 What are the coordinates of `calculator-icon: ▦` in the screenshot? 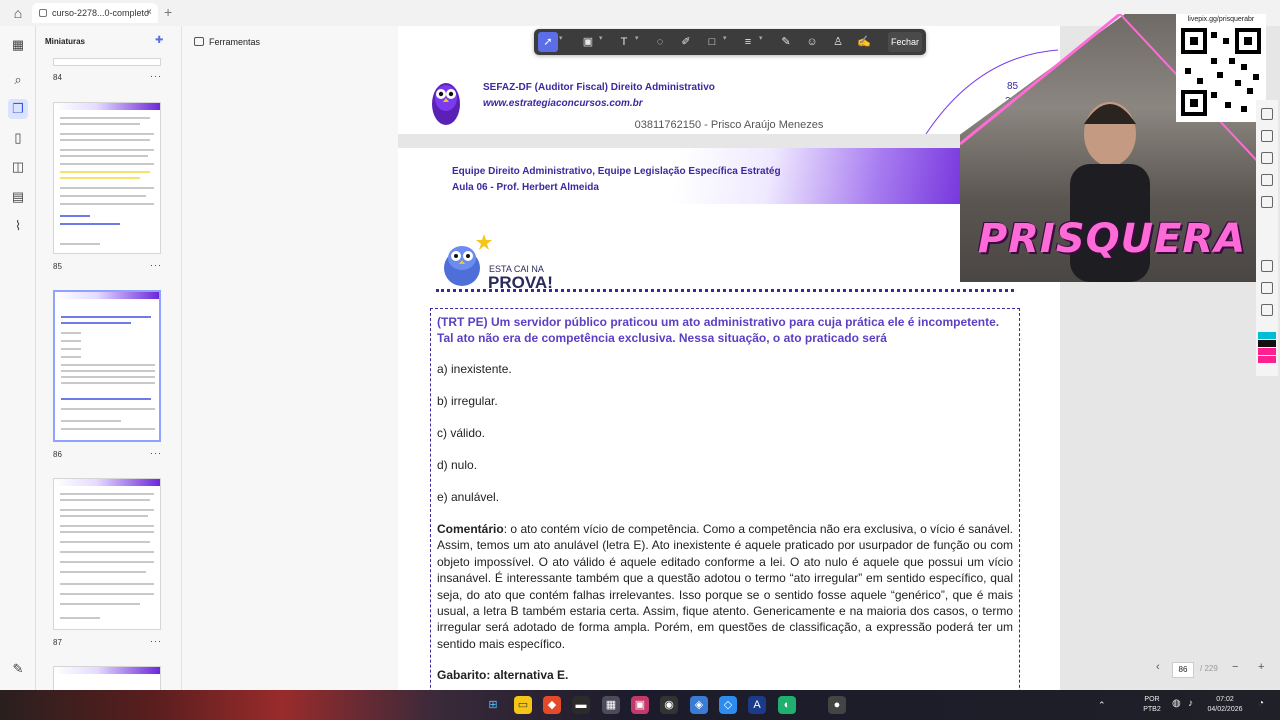 It's located at (611, 705).